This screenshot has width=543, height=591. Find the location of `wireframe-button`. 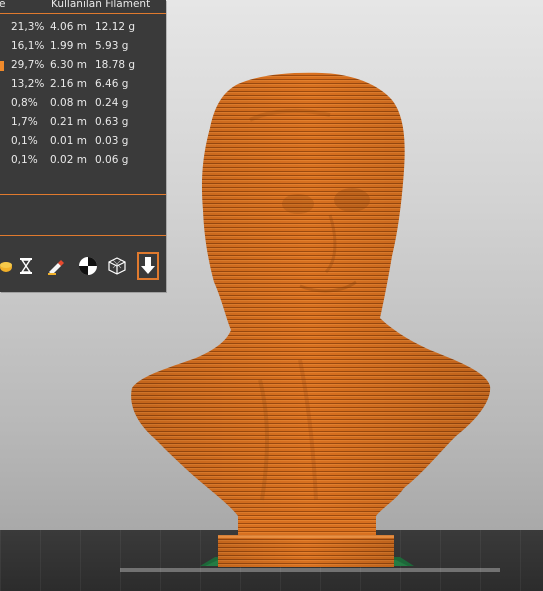

wireframe-button is located at coordinates (117, 266).